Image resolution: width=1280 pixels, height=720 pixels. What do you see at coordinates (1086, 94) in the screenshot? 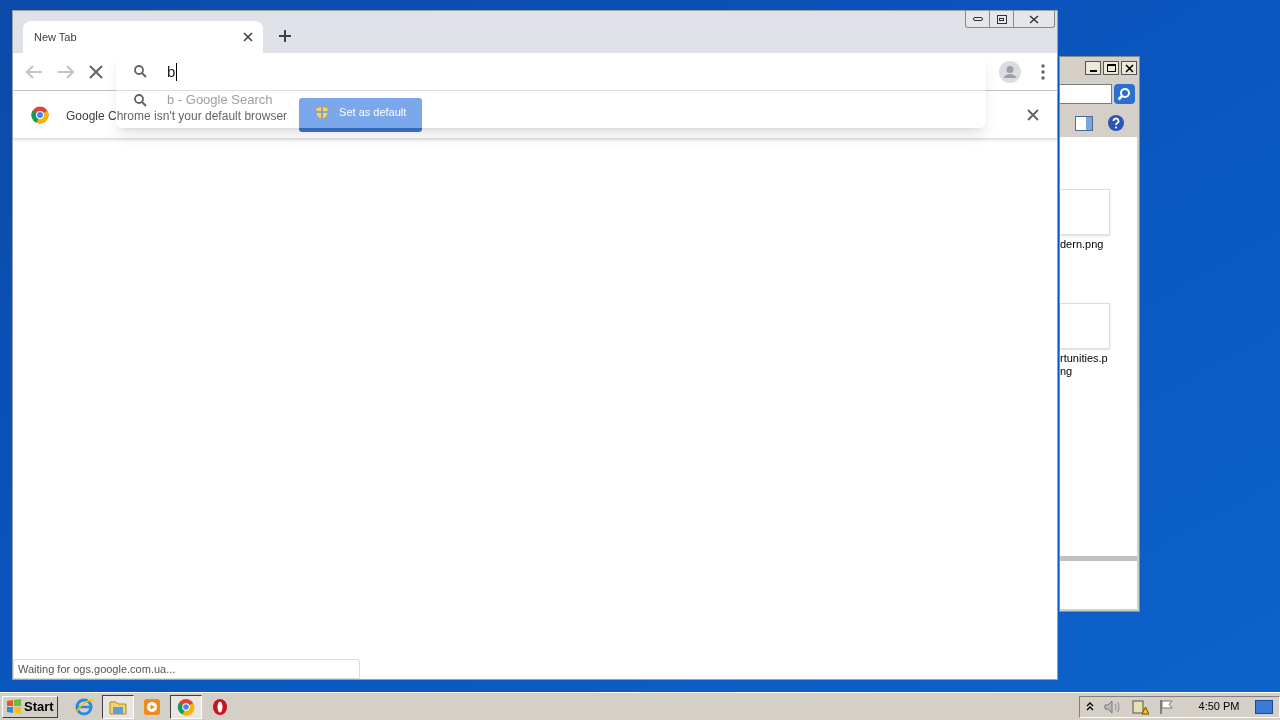
I see `search-field` at bounding box center [1086, 94].